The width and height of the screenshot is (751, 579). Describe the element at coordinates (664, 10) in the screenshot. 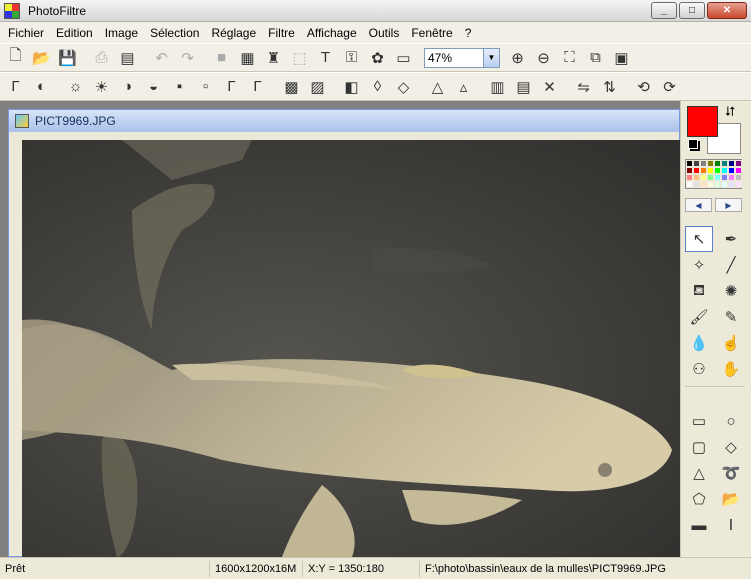

I see `minimize-button: _` at that location.